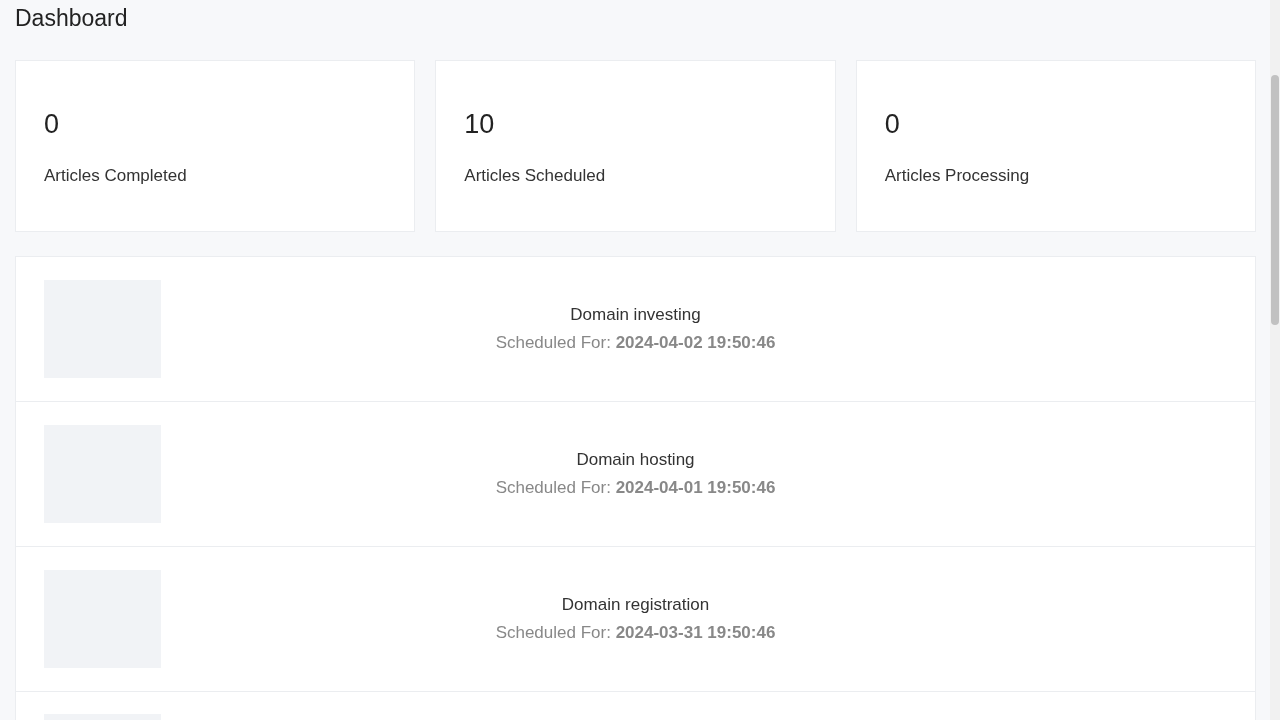 This screenshot has width=1280, height=720. I want to click on article-title: Domain investing, so click(635, 315).